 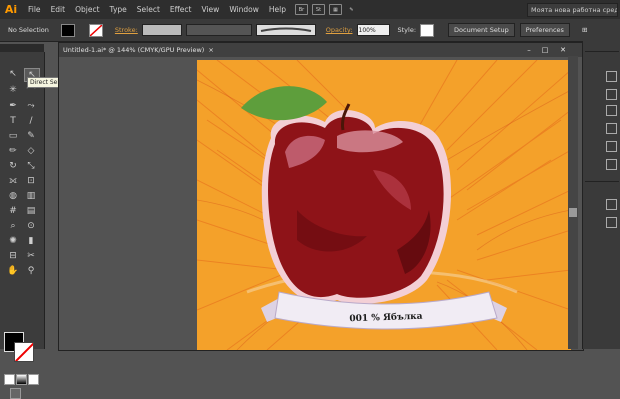 I want to click on swatches-panel-icon, so click(x=611, y=94).